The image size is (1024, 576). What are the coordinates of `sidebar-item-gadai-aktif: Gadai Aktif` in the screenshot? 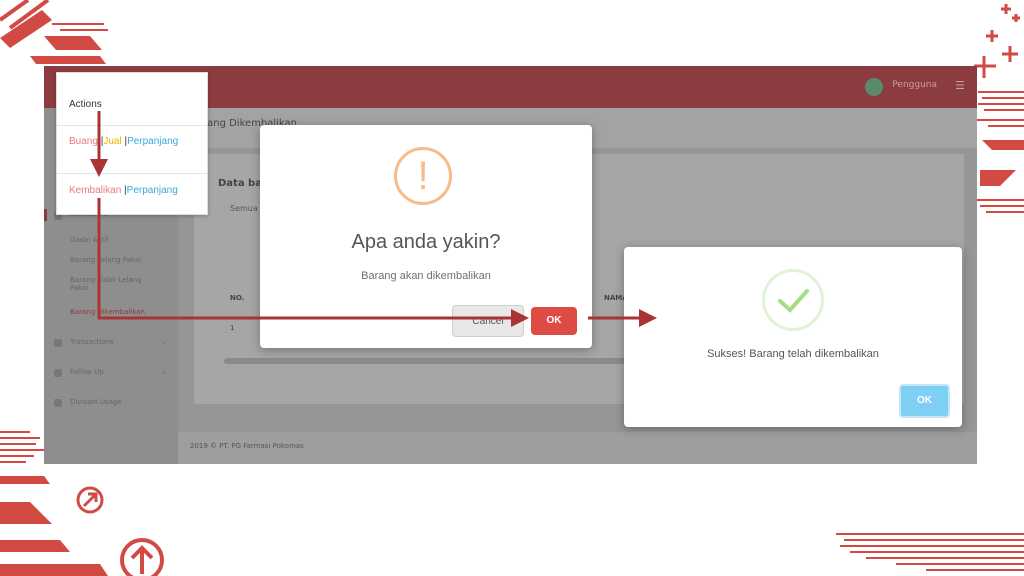 It's located at (89, 240).